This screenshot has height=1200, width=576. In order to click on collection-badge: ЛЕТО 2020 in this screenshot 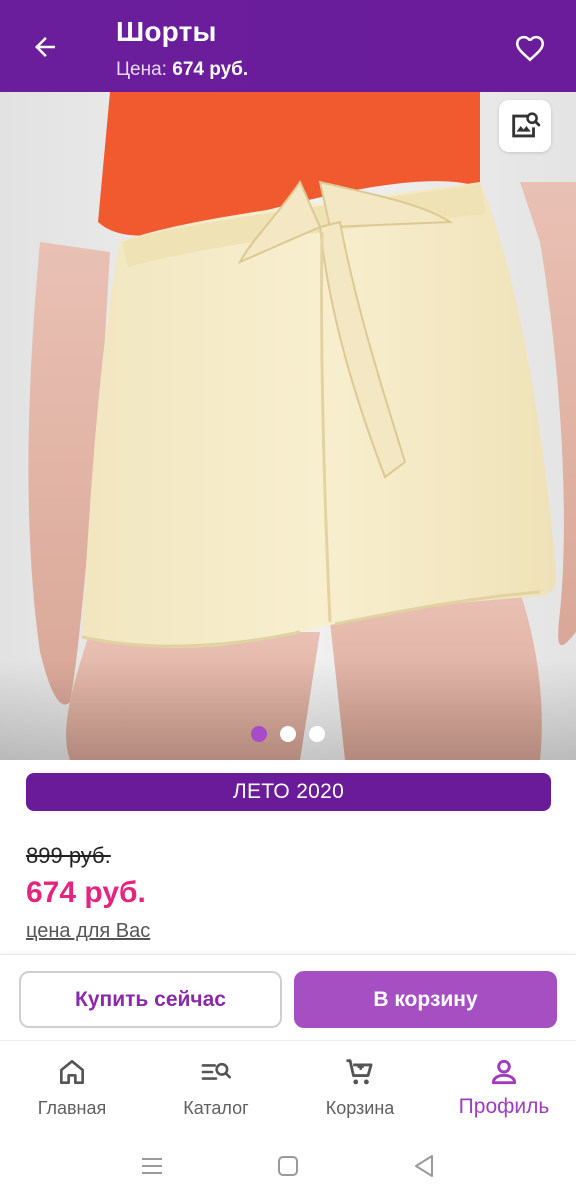, I will do `click(288, 792)`.